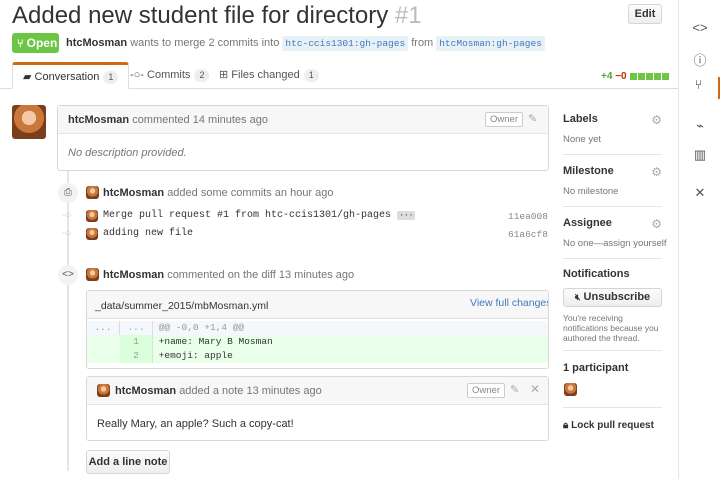 The image size is (720, 479). What do you see at coordinates (607, 76) in the screenshot?
I see `additions-count: +4` at bounding box center [607, 76].